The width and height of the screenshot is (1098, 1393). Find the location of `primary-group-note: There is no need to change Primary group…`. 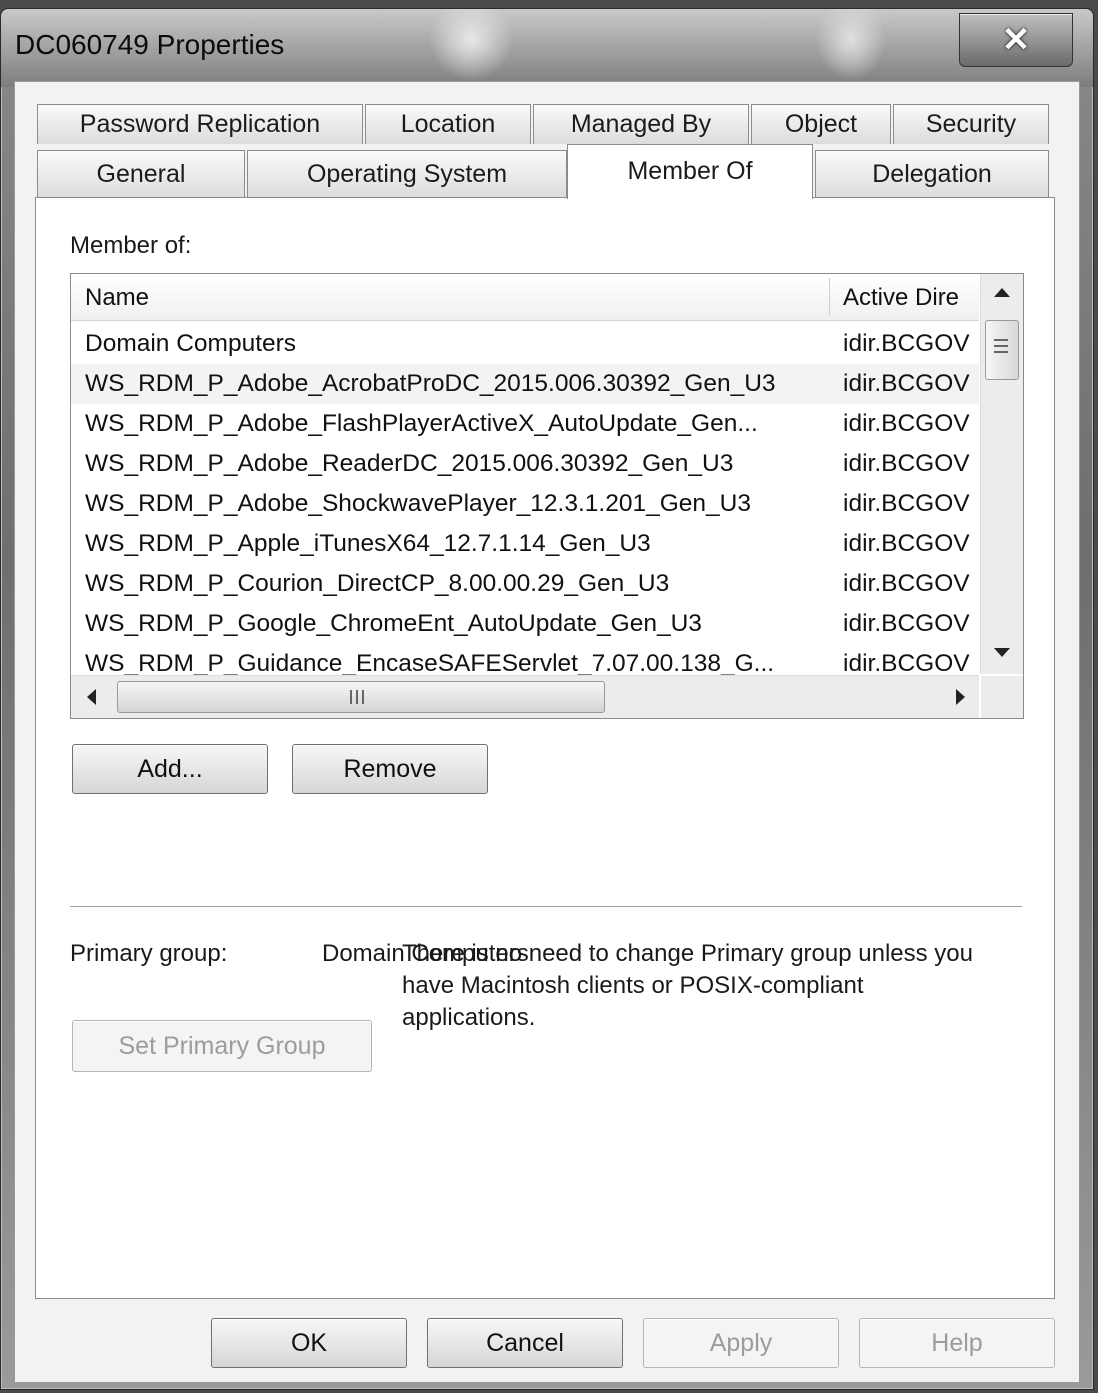

primary-group-note: There is no need to change Primary group… is located at coordinates (687, 985).